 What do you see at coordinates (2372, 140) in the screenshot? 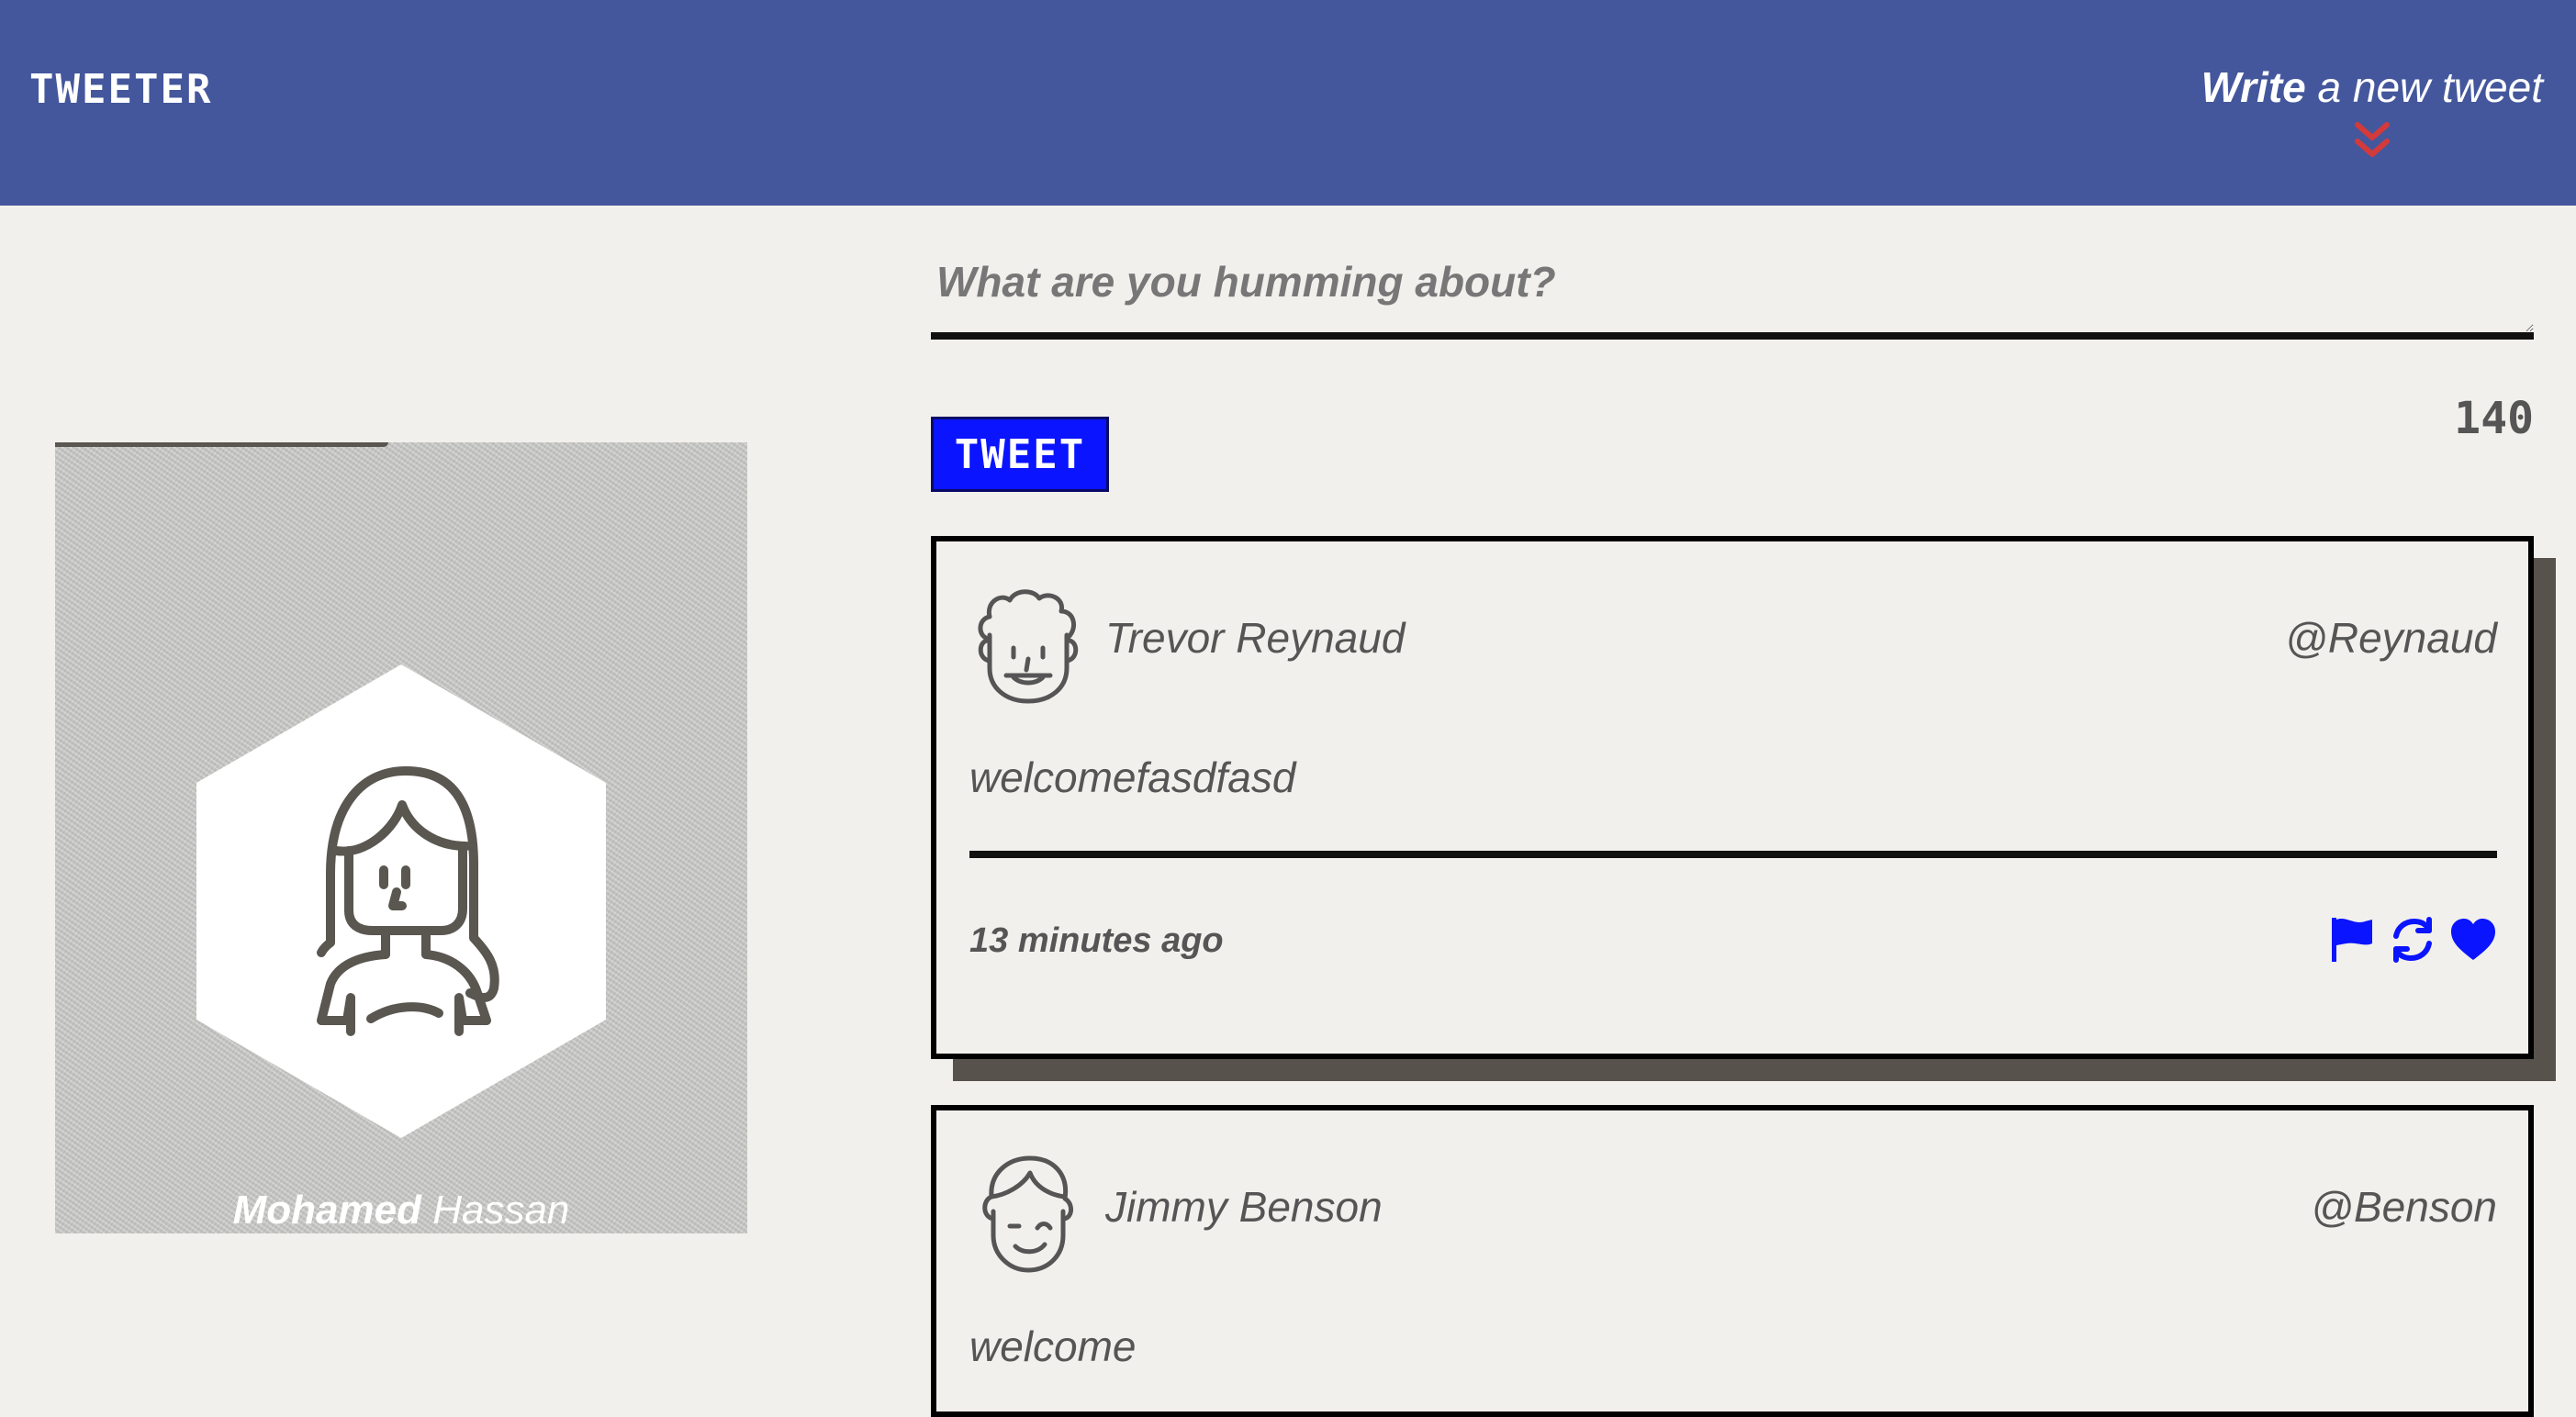
I see `double-chevron-down-icon` at bounding box center [2372, 140].